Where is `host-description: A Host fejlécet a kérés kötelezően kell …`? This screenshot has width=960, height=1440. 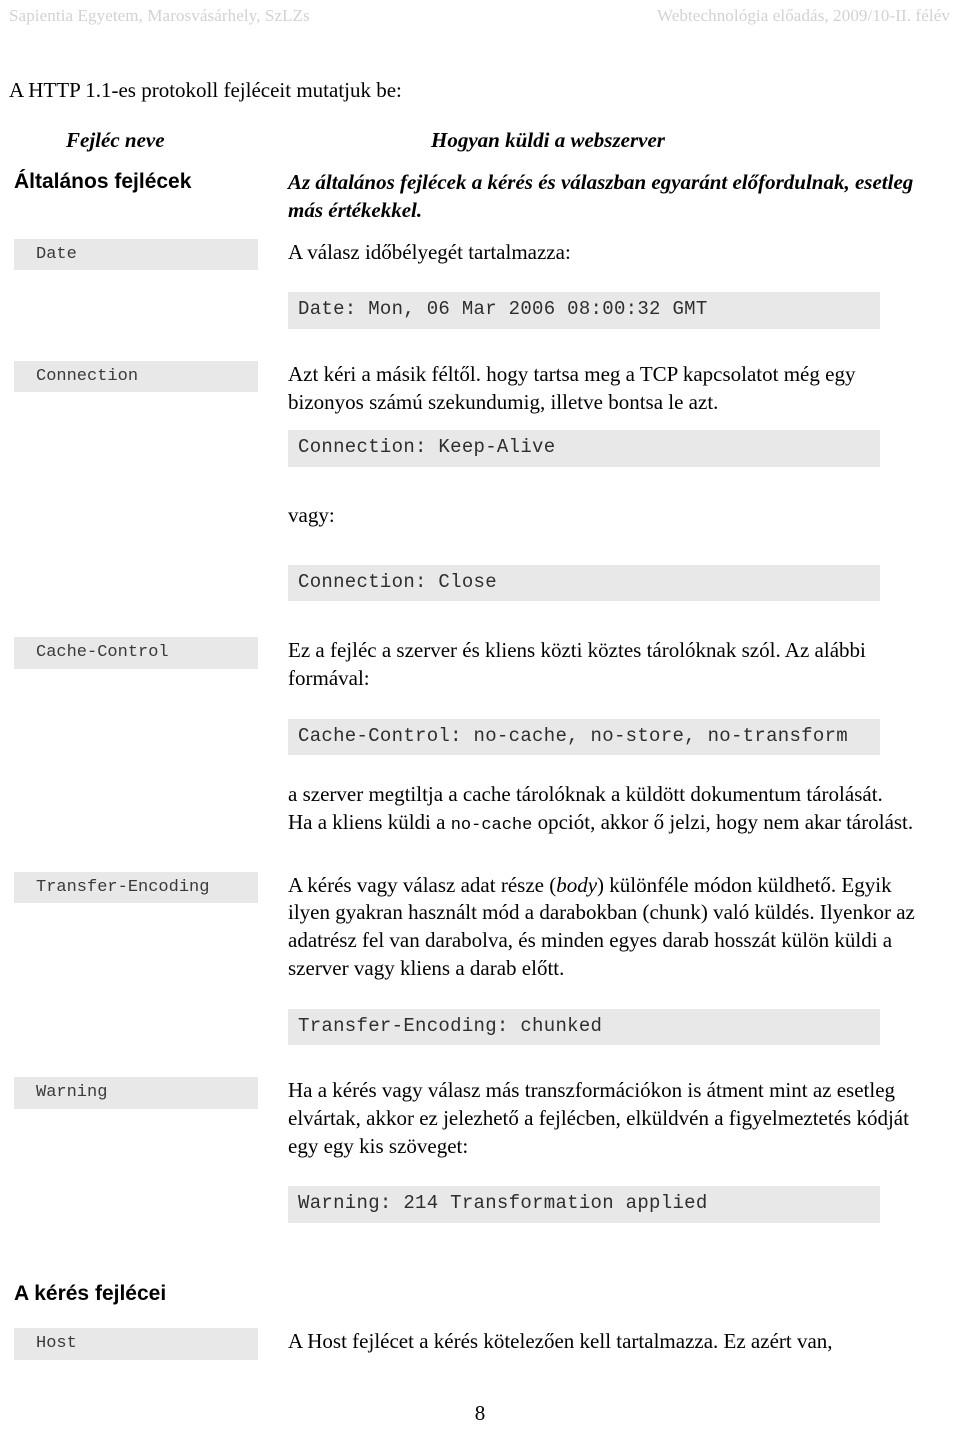 host-description: A Host fejlécet a kérés kötelezően kell … is located at coordinates (560, 1341).